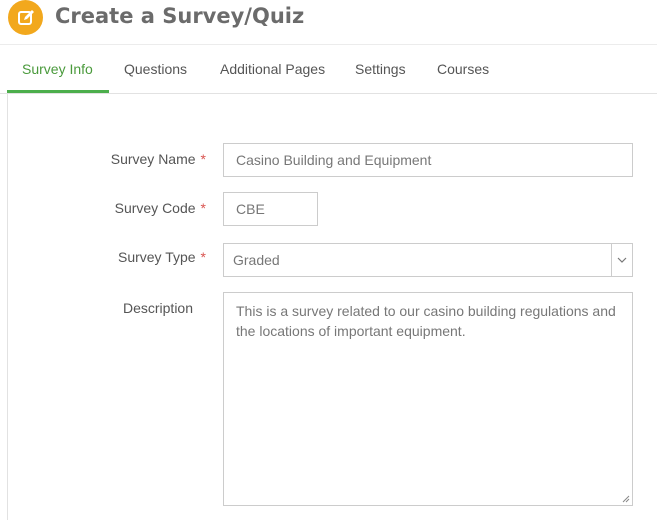 The width and height of the screenshot is (657, 520). What do you see at coordinates (621, 260) in the screenshot?
I see `chevron-down-icon` at bounding box center [621, 260].